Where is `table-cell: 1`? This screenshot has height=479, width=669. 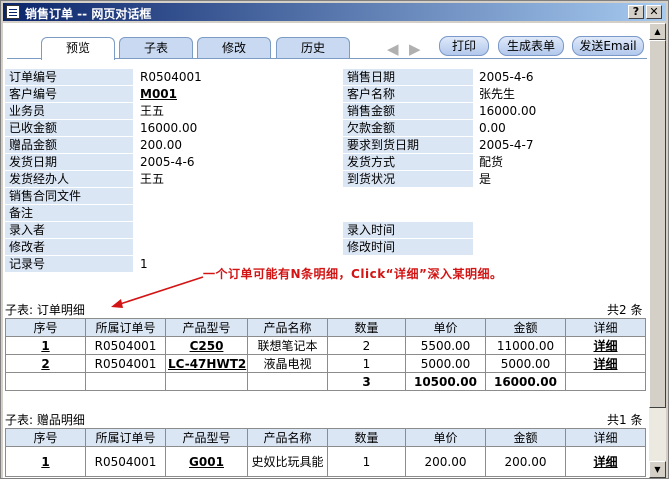 table-cell: 1 is located at coordinates (366, 363).